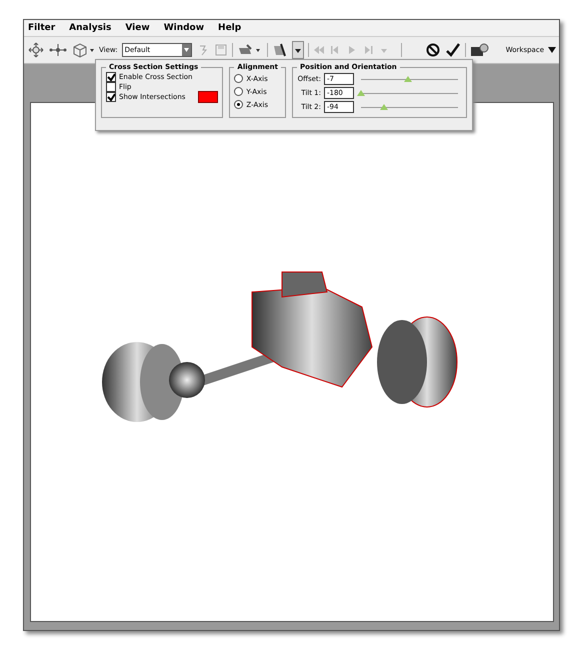  I want to click on menu-item: Analysis, so click(90, 28).